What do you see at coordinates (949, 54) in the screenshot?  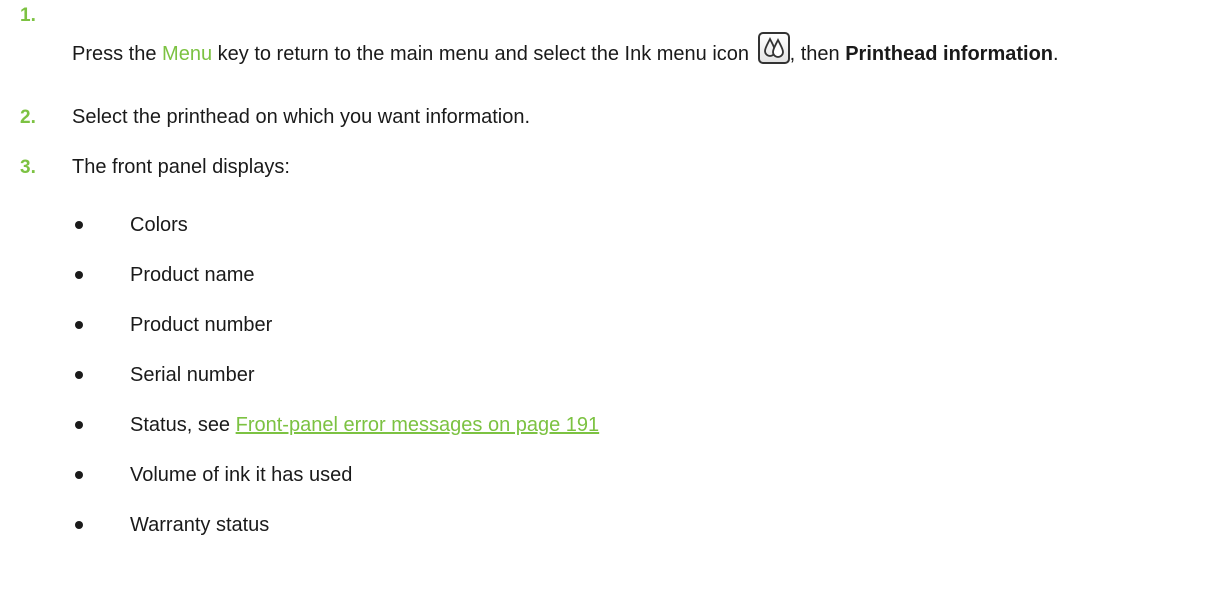 I see `printhead-information-label: Printhead information` at bounding box center [949, 54].